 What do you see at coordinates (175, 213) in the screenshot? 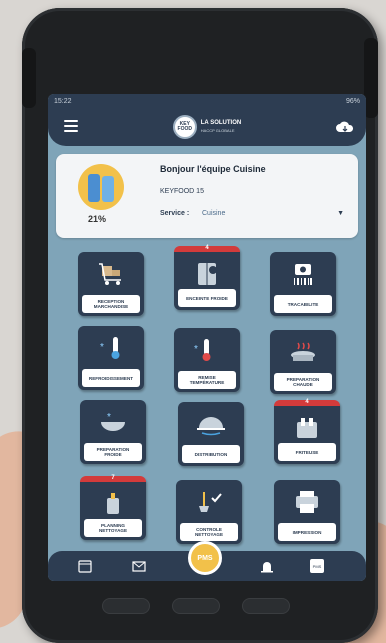
I see `service-label: Service :` at bounding box center [175, 213].